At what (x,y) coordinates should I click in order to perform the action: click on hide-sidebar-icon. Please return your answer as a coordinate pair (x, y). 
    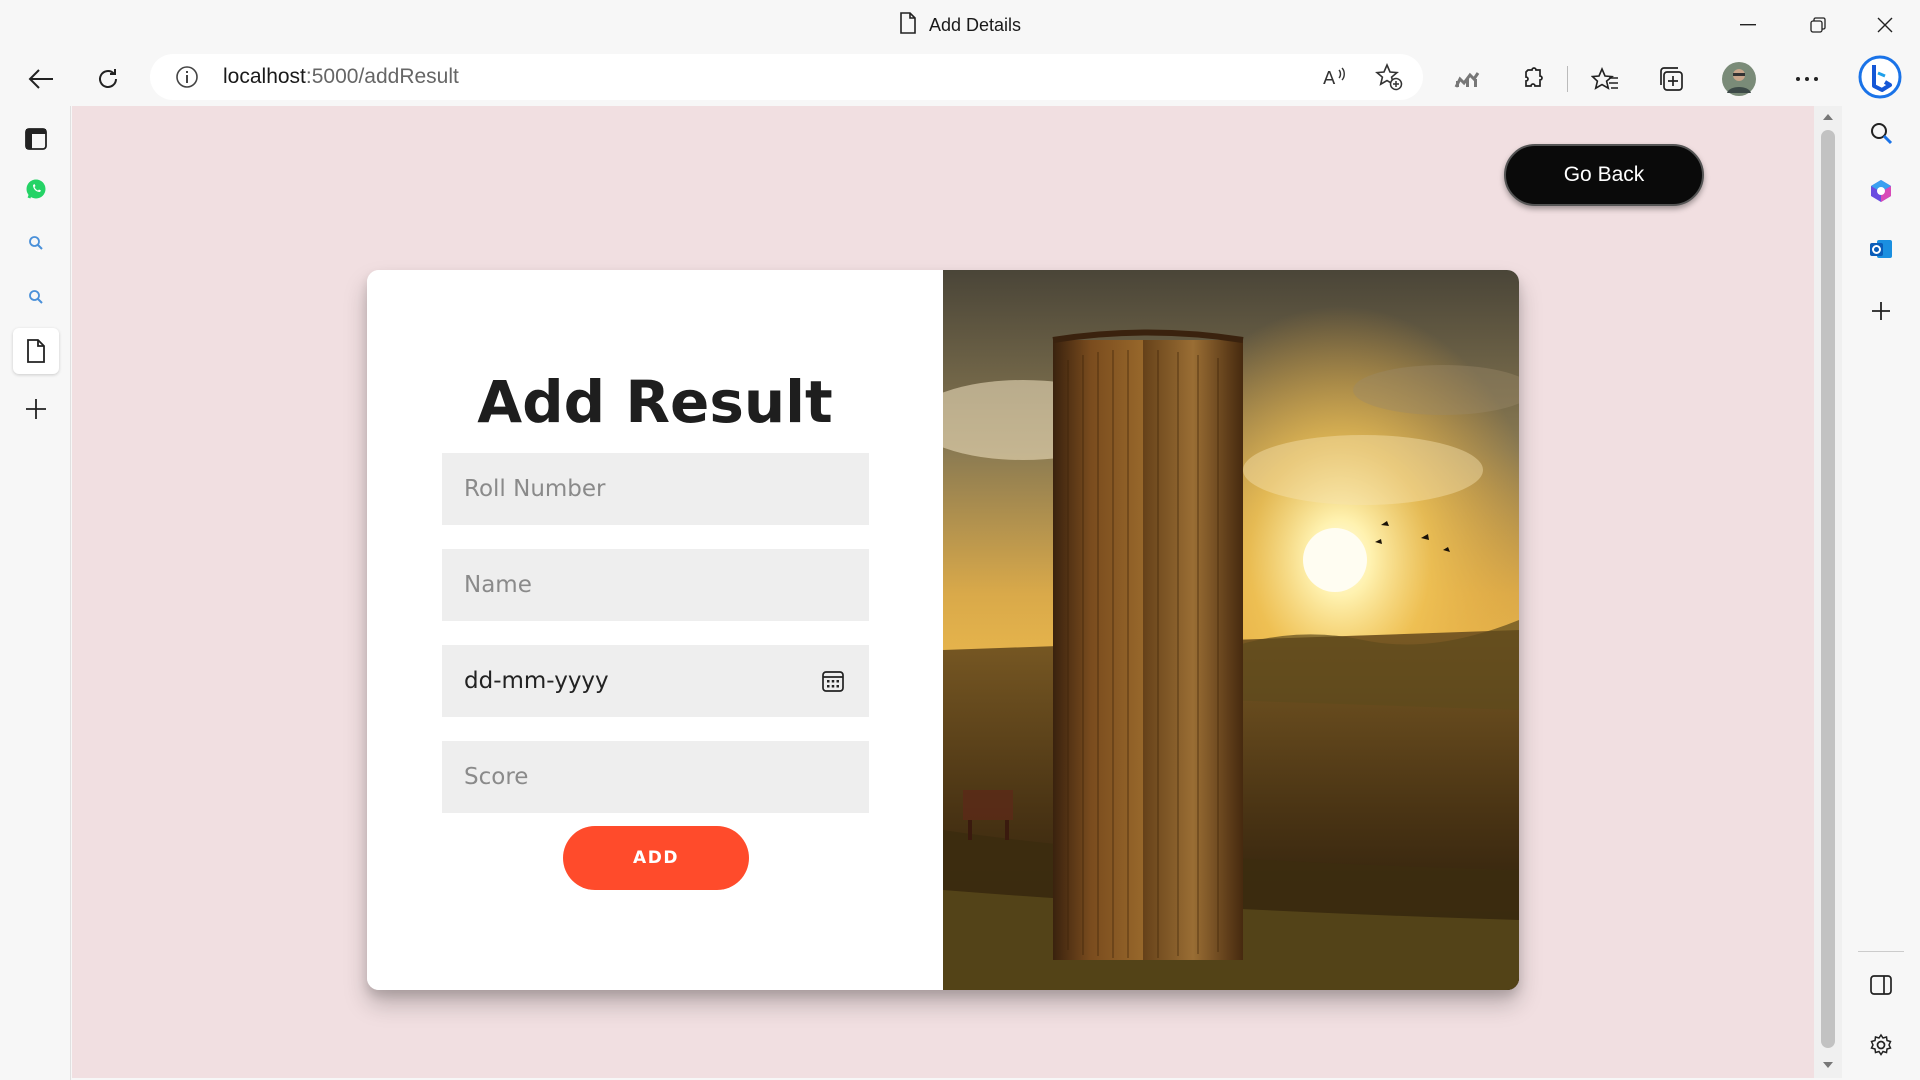
    Looking at the image, I should click on (1881, 985).